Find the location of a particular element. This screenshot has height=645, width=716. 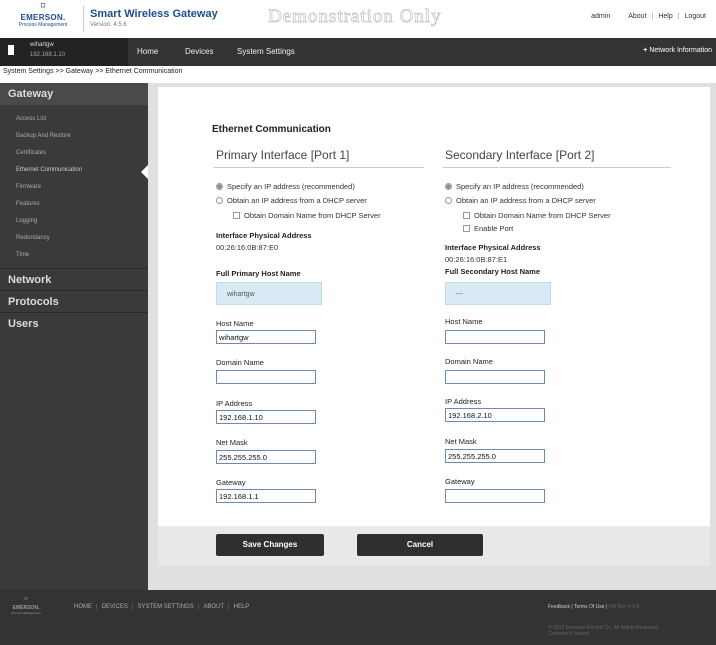

save-changes-button: Save Changes is located at coordinates (270, 545).